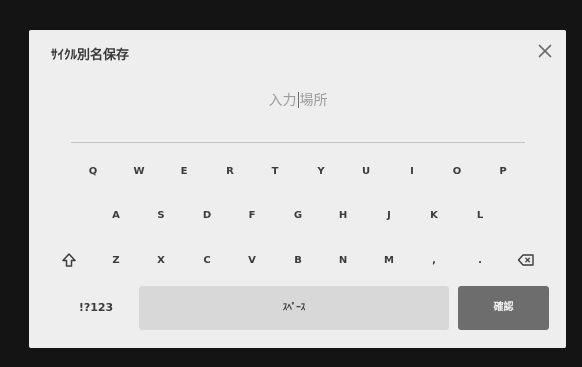  I want to click on key-e: E, so click(184, 172).